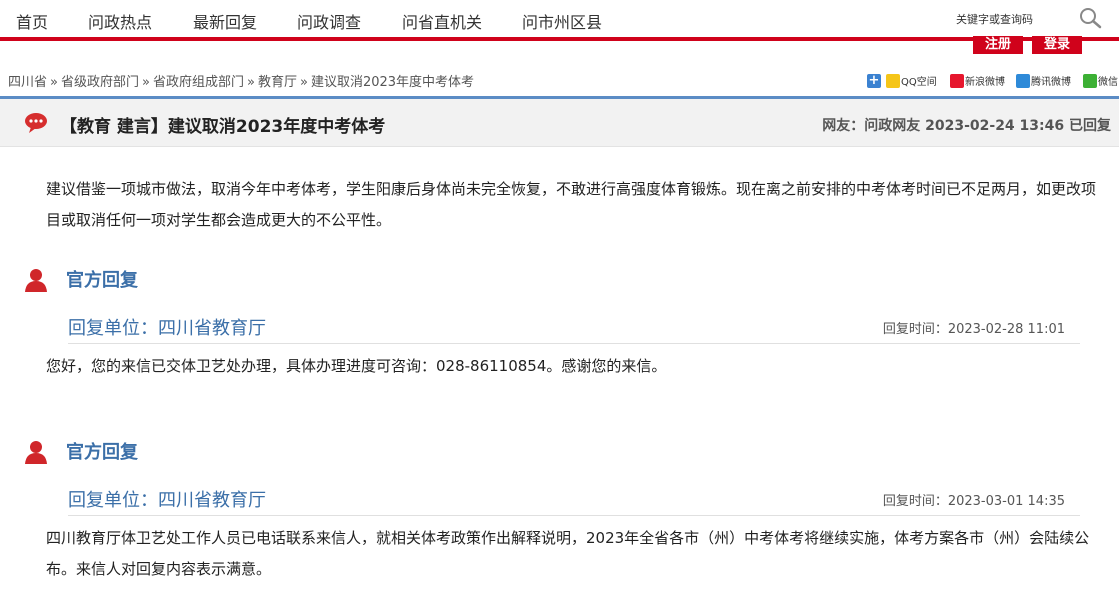 This screenshot has height=599, width=1119. I want to click on nav-survey: 问政调查, so click(329, 21).